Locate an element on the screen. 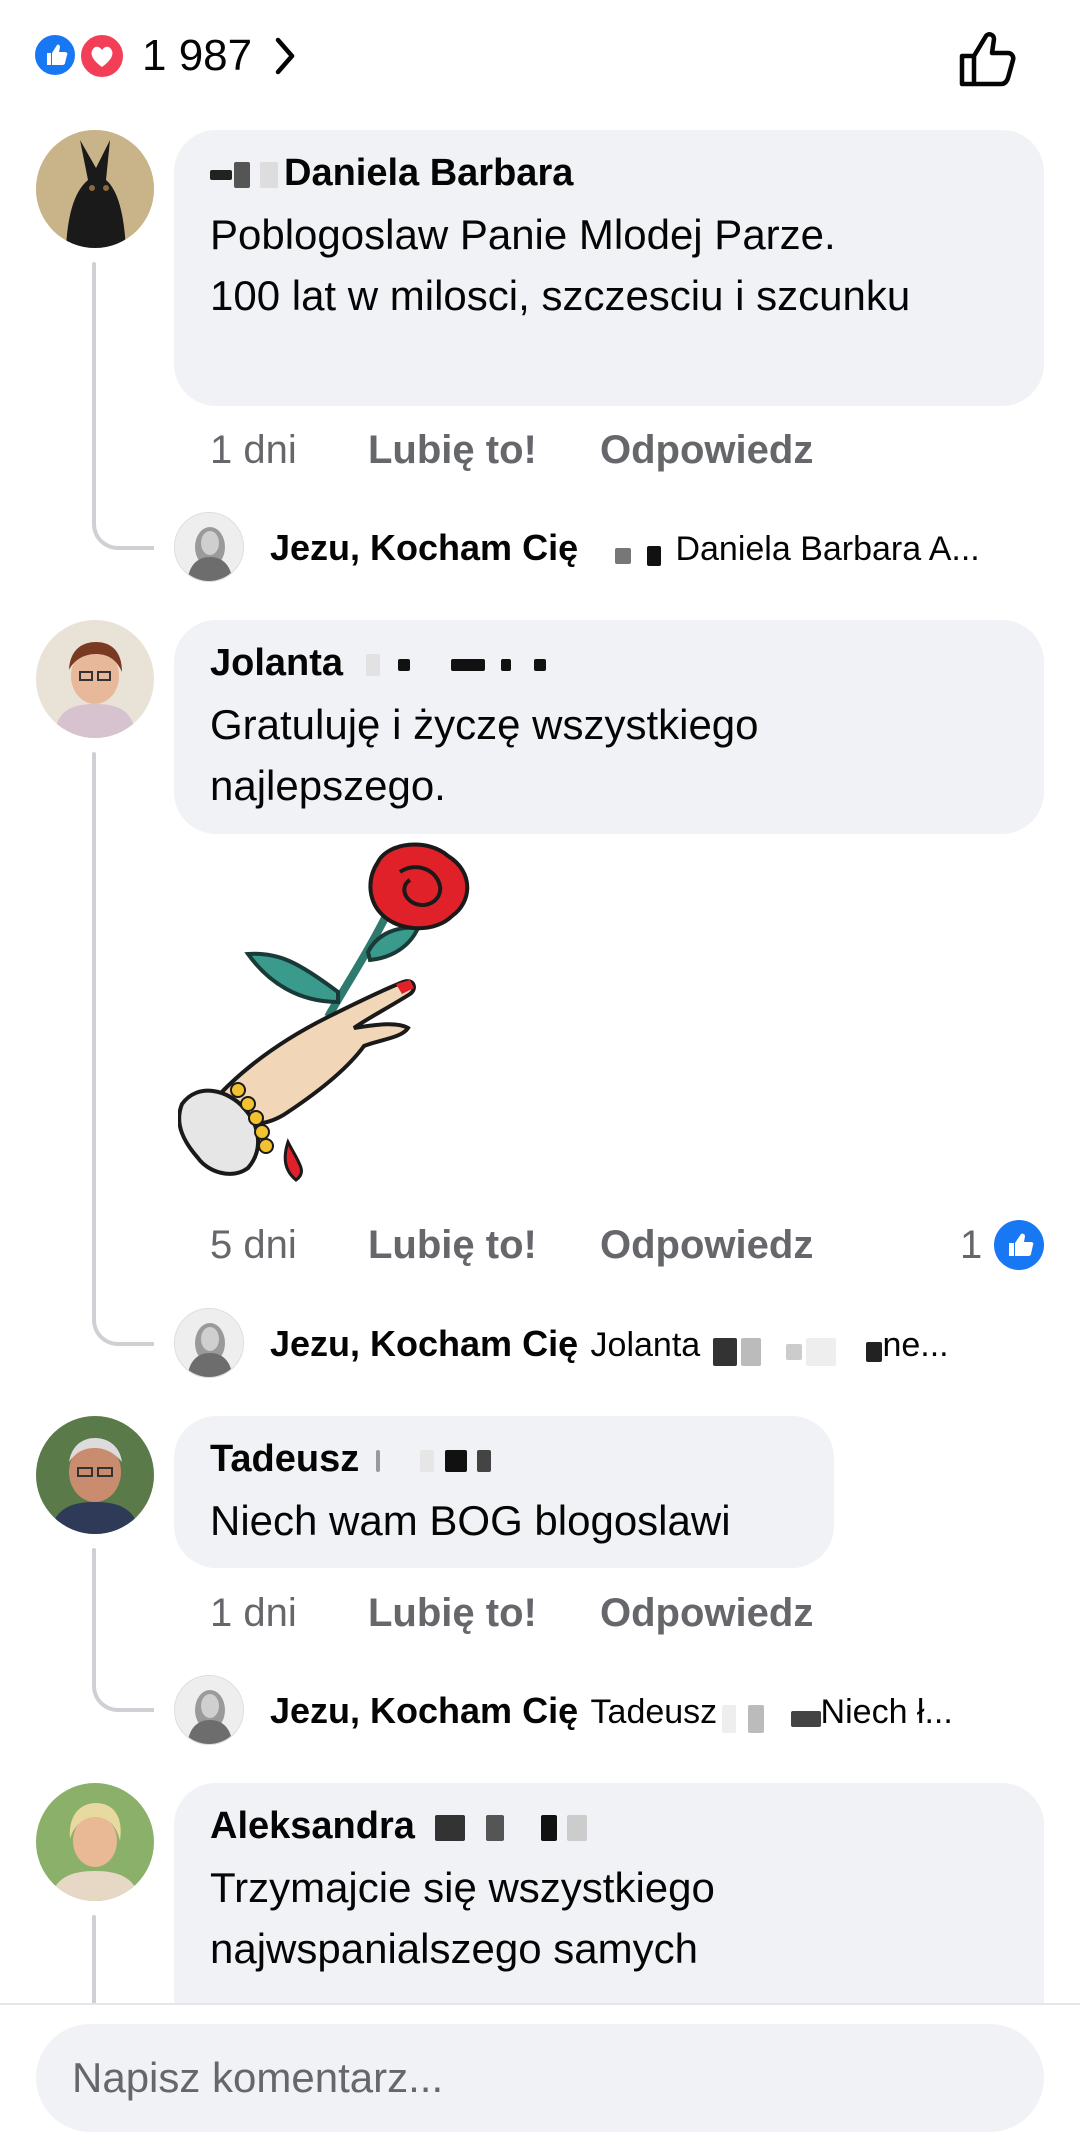  reaction-count: 1 987 is located at coordinates (197, 56).